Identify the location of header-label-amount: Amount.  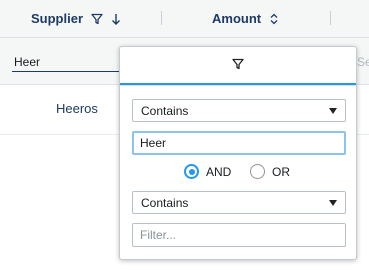
(237, 18).